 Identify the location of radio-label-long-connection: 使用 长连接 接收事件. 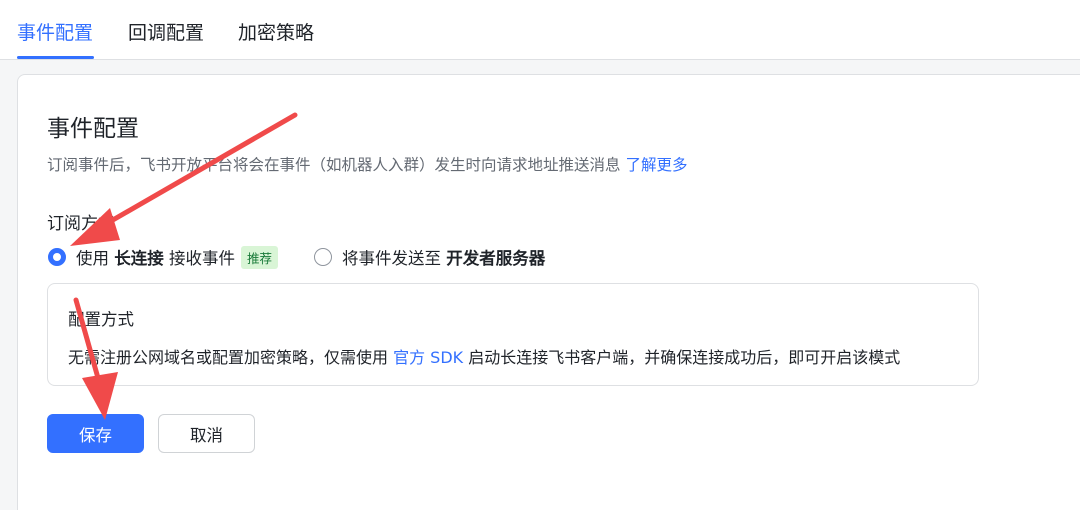
(155, 258).